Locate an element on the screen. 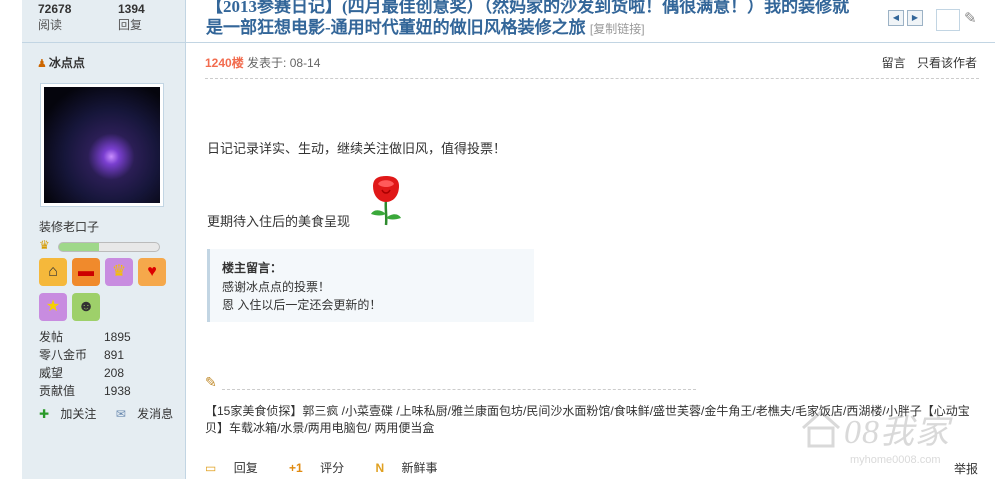 The width and height of the screenshot is (995, 480). plus-icon: ✚ is located at coordinates (44, 414).